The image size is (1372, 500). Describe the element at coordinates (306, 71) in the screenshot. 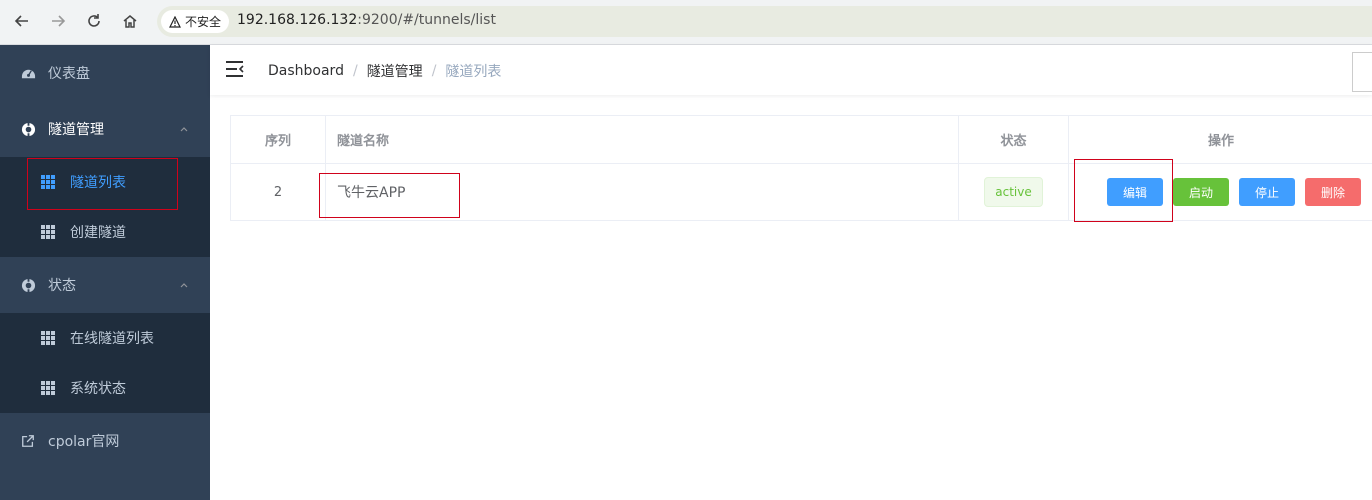

I see `breadcrumb-item-dashboard: Dashboard` at that location.